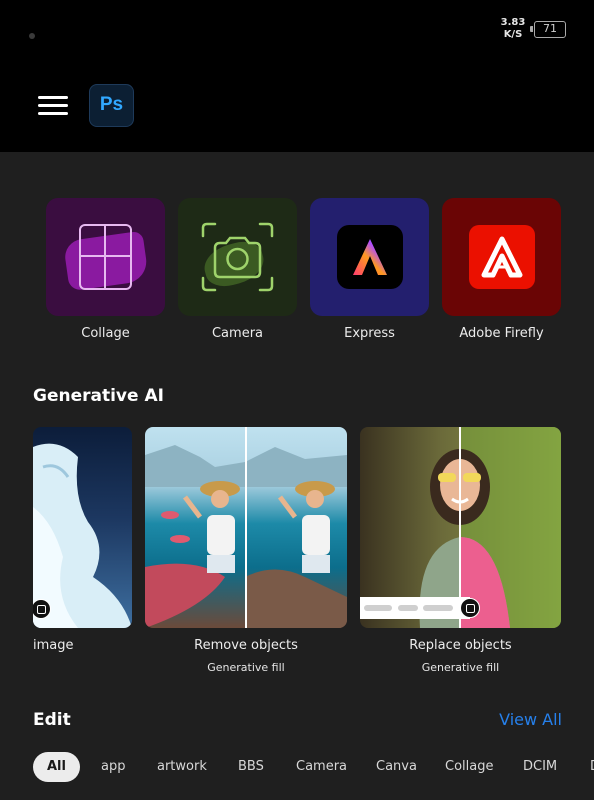 The height and width of the screenshot is (800, 594). I want to click on filter-chip-camera: Camera, so click(321, 767).